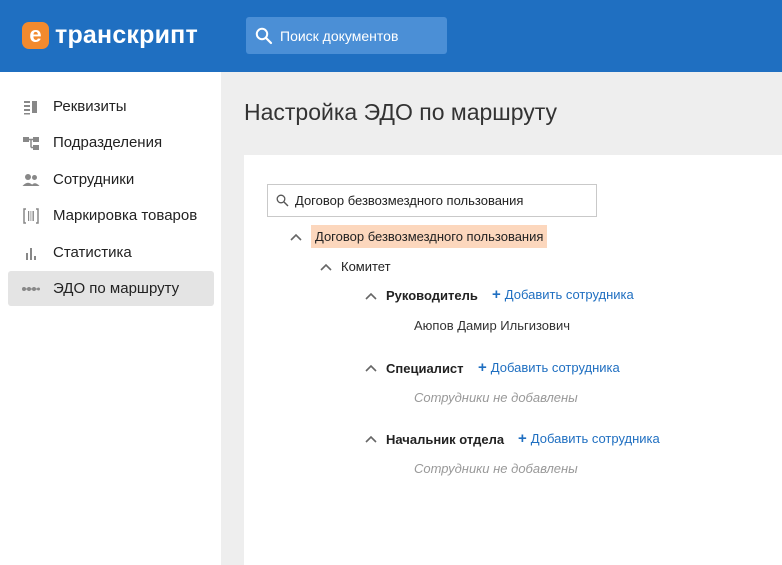  I want to click on search-label: Поиск документов, so click(339, 35).